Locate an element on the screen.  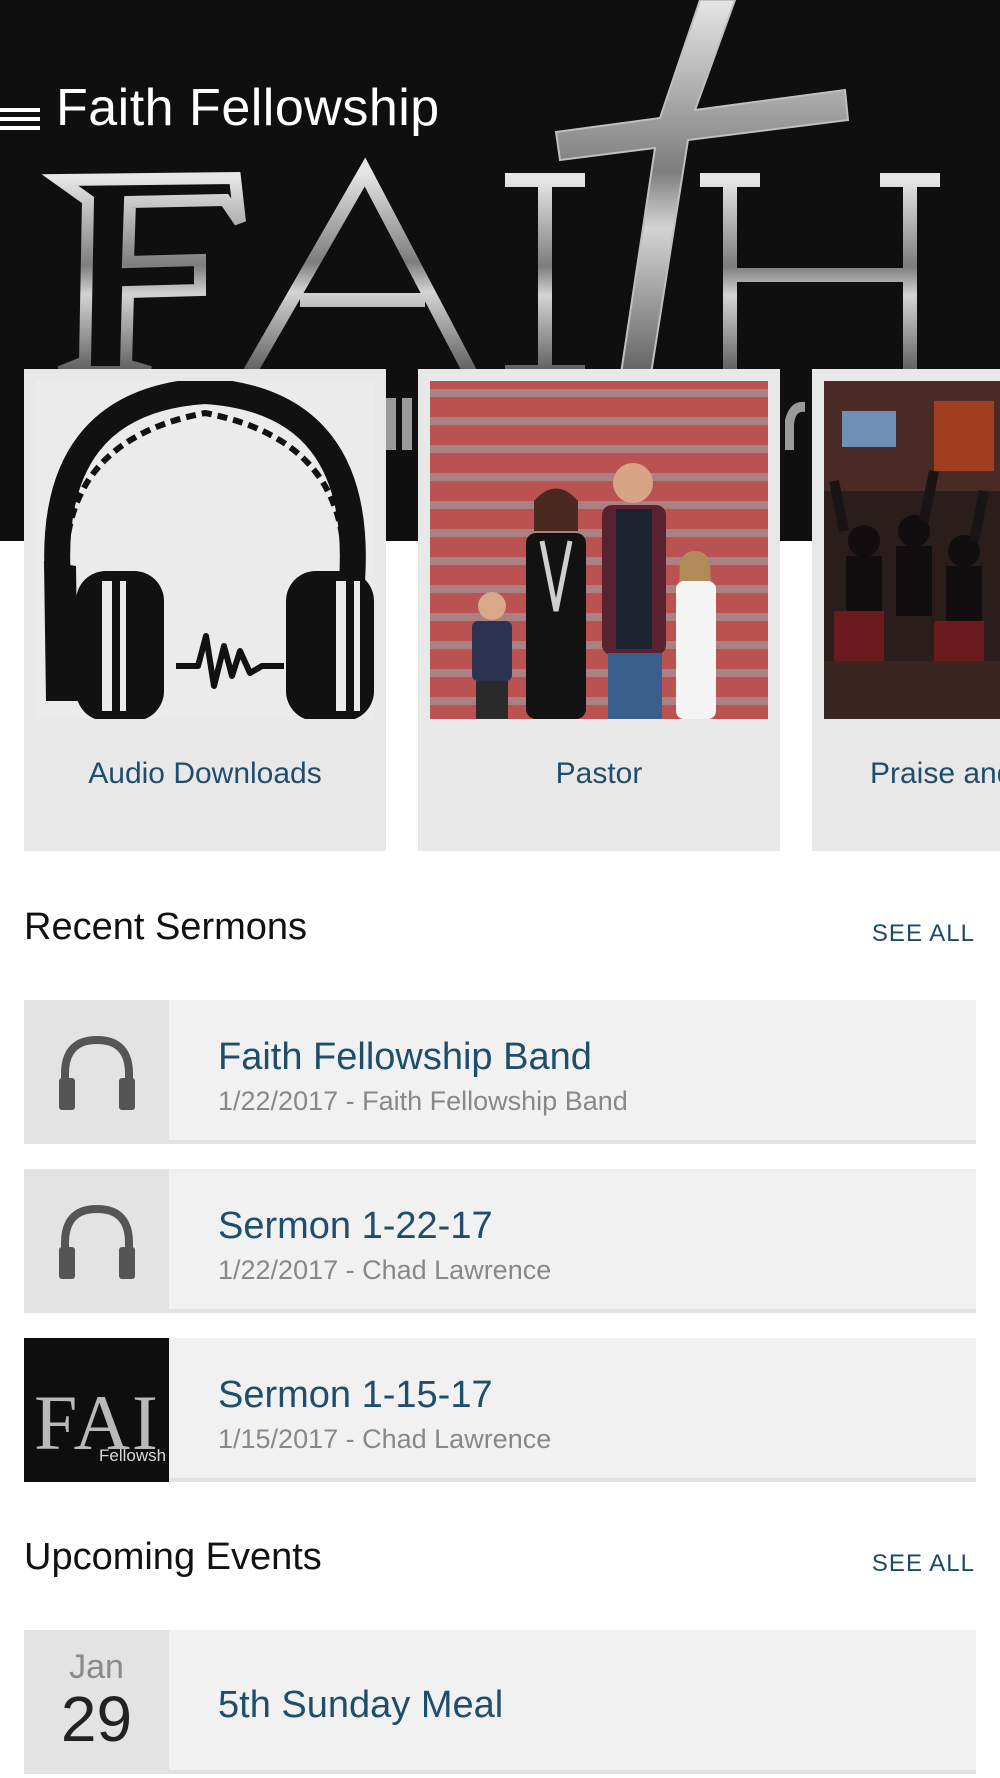
see-all-sermons-link: SEE ALL is located at coordinates (923, 934).